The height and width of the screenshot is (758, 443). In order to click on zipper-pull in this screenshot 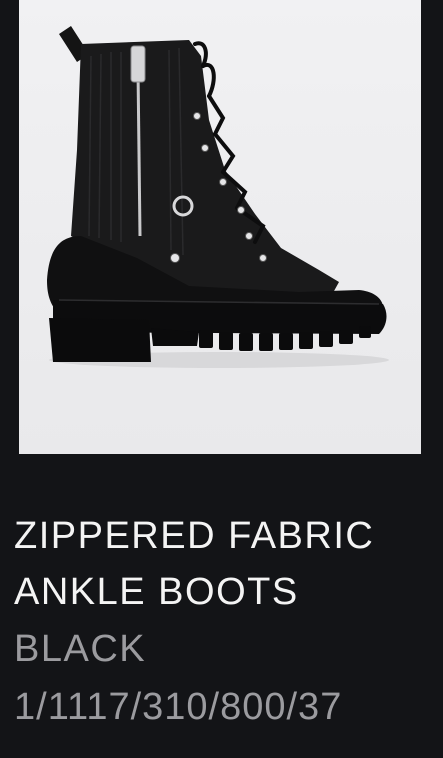, I will do `click(138, 64)`.